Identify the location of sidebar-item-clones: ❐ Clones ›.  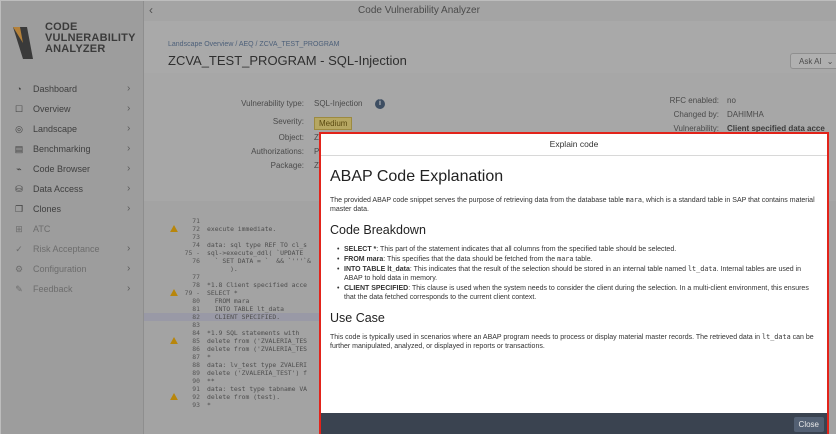
(72, 209).